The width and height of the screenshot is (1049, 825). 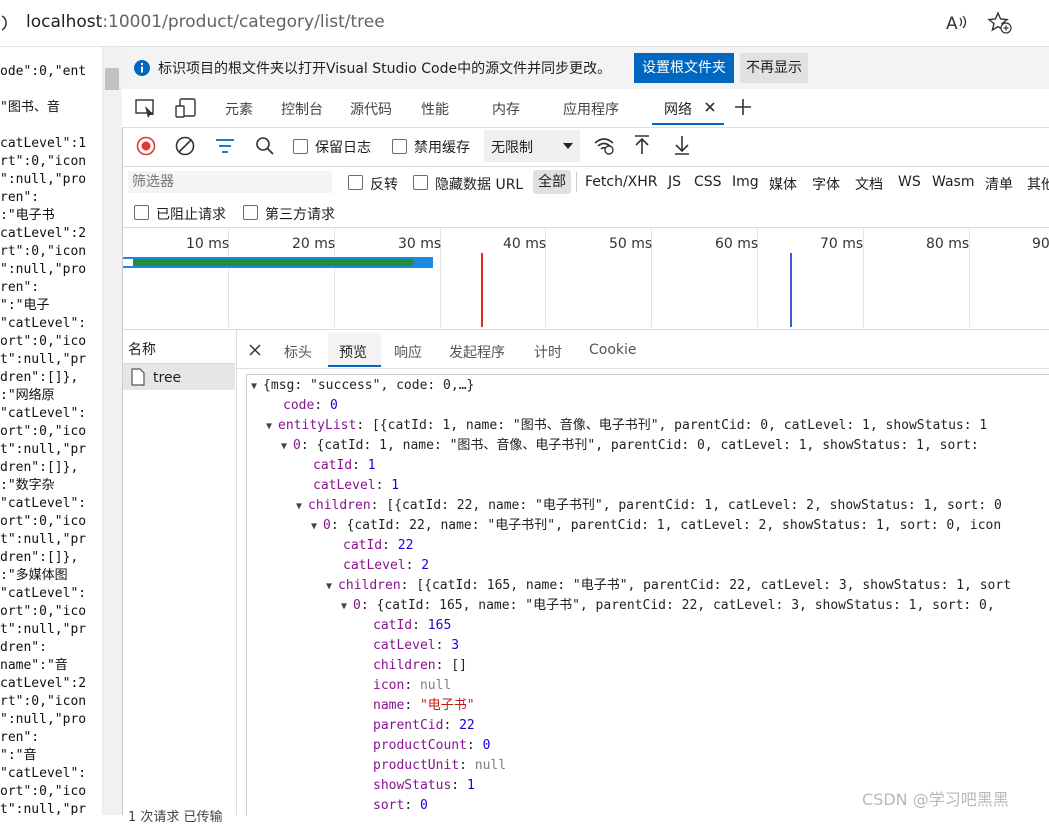 I want to click on filter-manifest: 清单, so click(x=999, y=184).